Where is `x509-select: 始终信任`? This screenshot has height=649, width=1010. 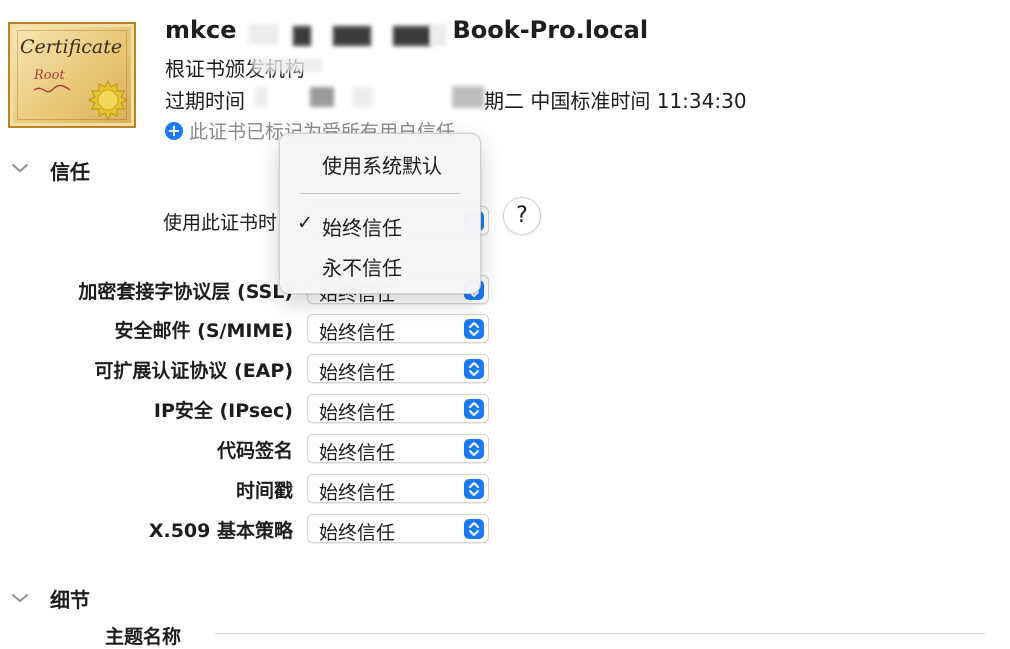 x509-select: 始终信任 is located at coordinates (398, 529).